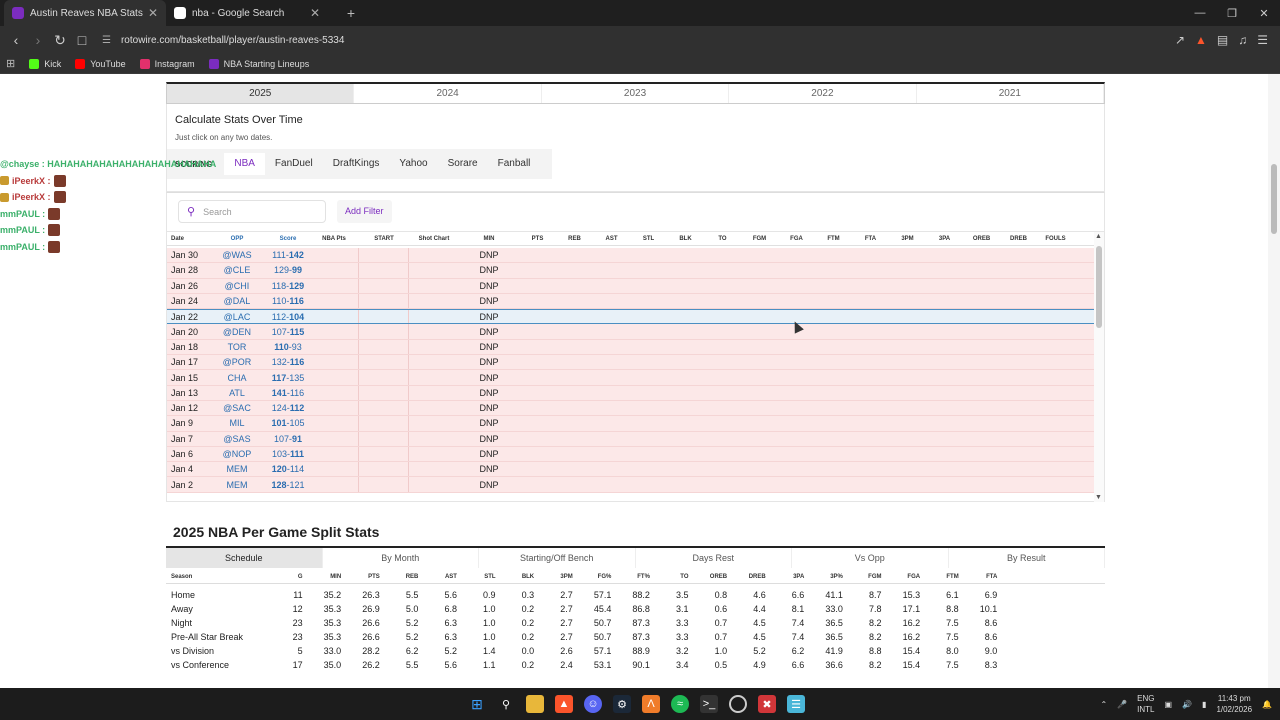 The height and width of the screenshot is (720, 1280). What do you see at coordinates (1099, 367) in the screenshot?
I see `game-log-scrollbar: ▲ ▼` at bounding box center [1099, 367].